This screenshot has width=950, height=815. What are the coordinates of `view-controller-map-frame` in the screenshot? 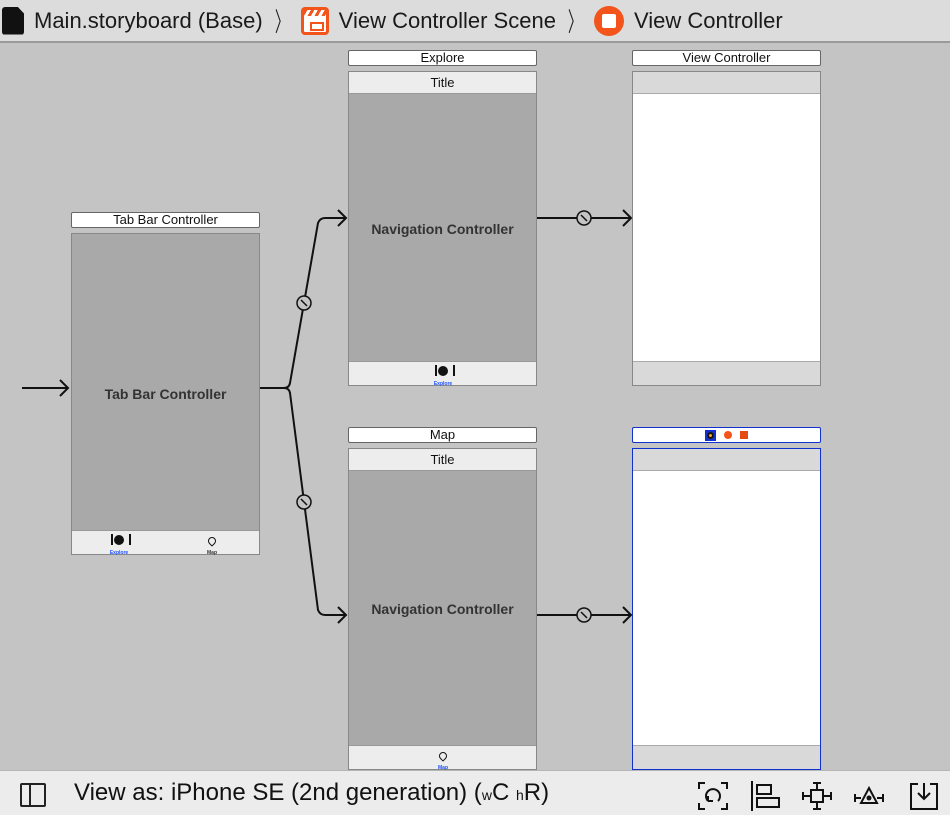 It's located at (726, 609).